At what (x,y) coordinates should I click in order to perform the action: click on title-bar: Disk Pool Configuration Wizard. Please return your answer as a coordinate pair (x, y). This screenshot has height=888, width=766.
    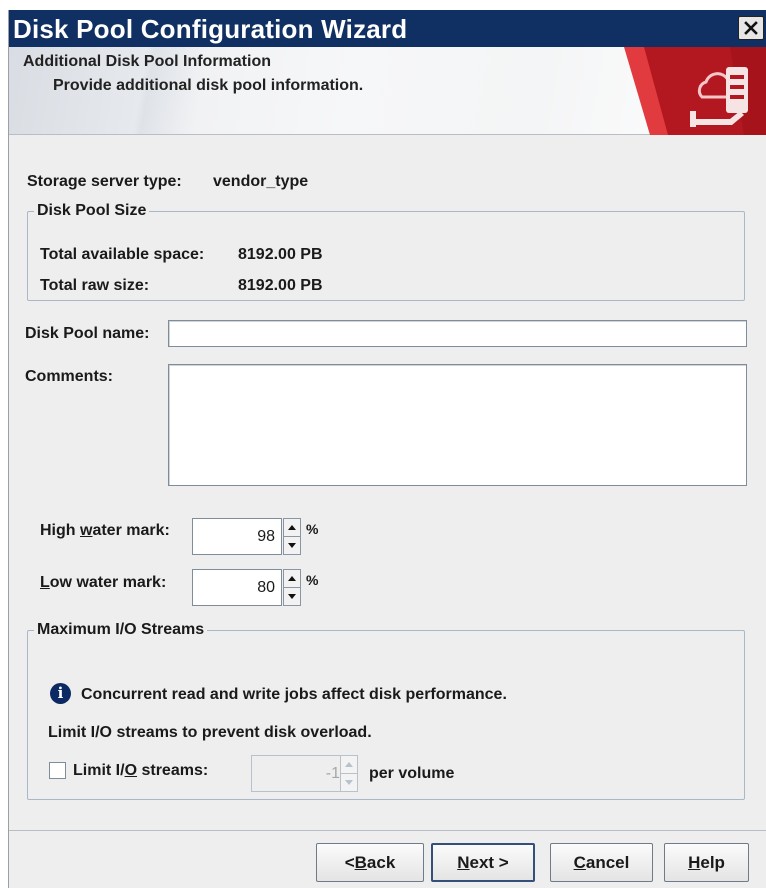
    Looking at the image, I should click on (387, 28).